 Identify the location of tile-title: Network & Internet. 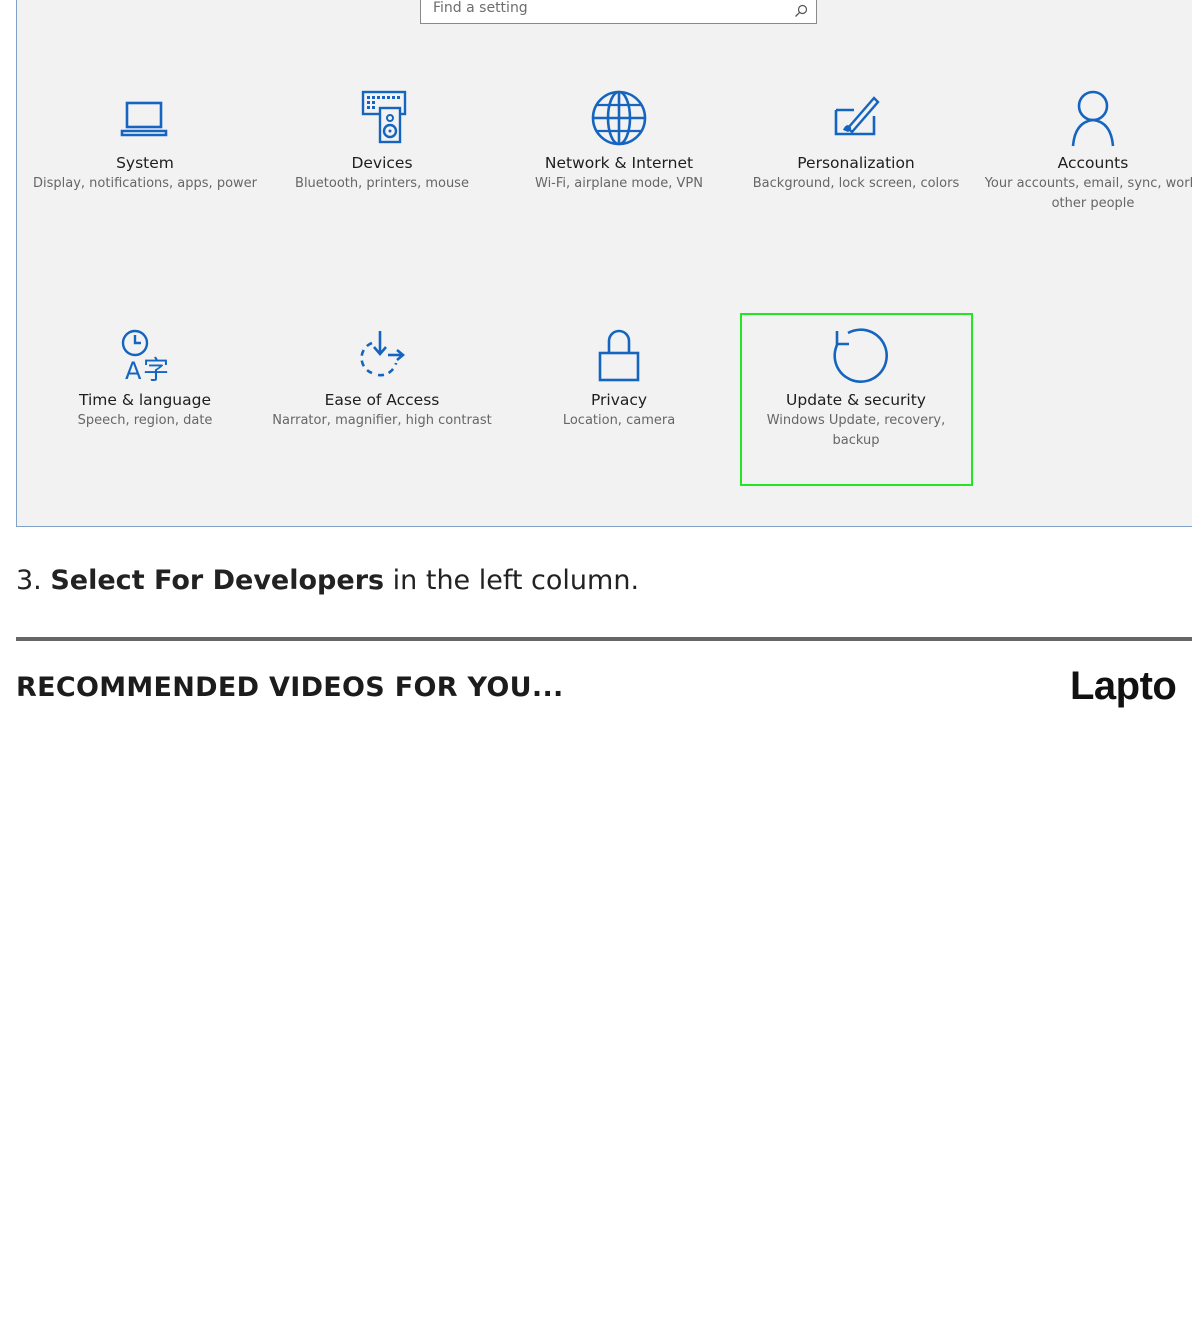
(619, 163).